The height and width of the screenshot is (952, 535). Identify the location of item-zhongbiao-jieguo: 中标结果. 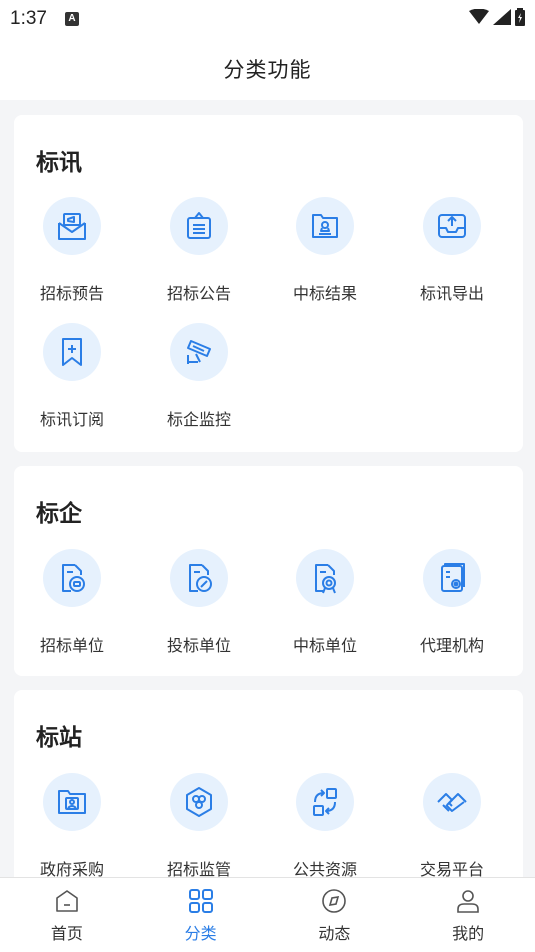
(325, 250).